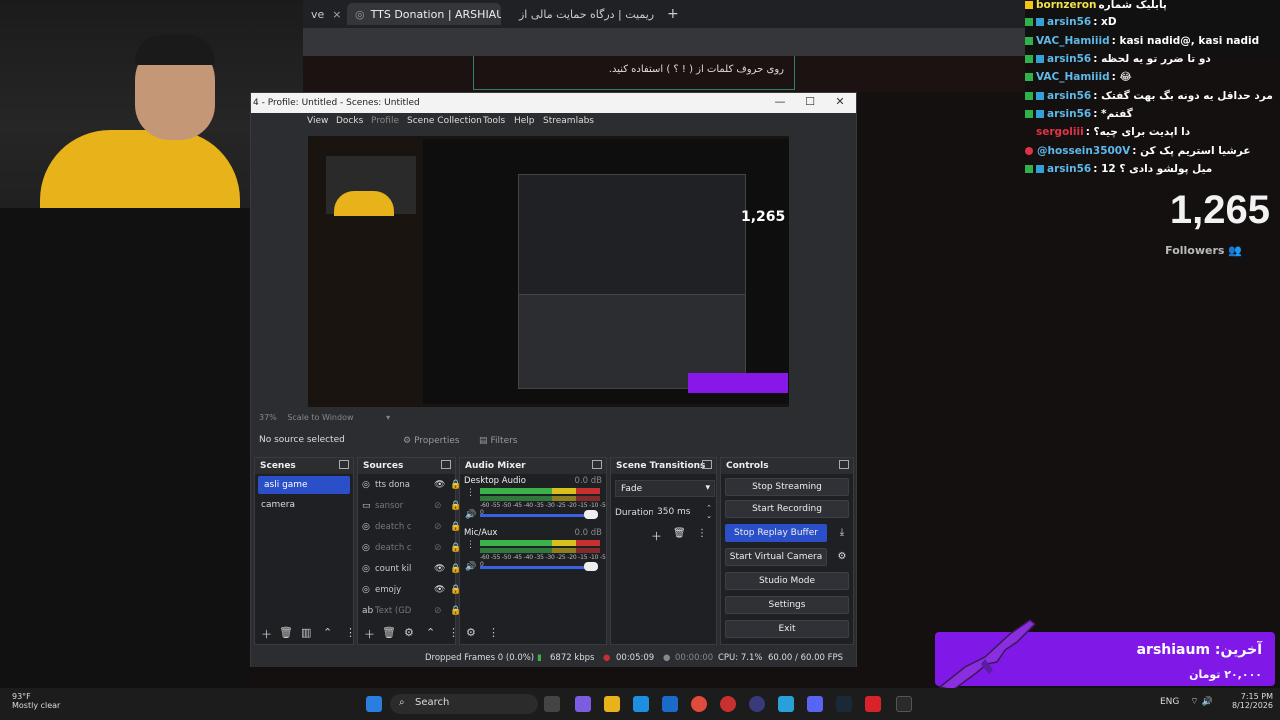  I want to click on steam-icon, so click(844, 704).